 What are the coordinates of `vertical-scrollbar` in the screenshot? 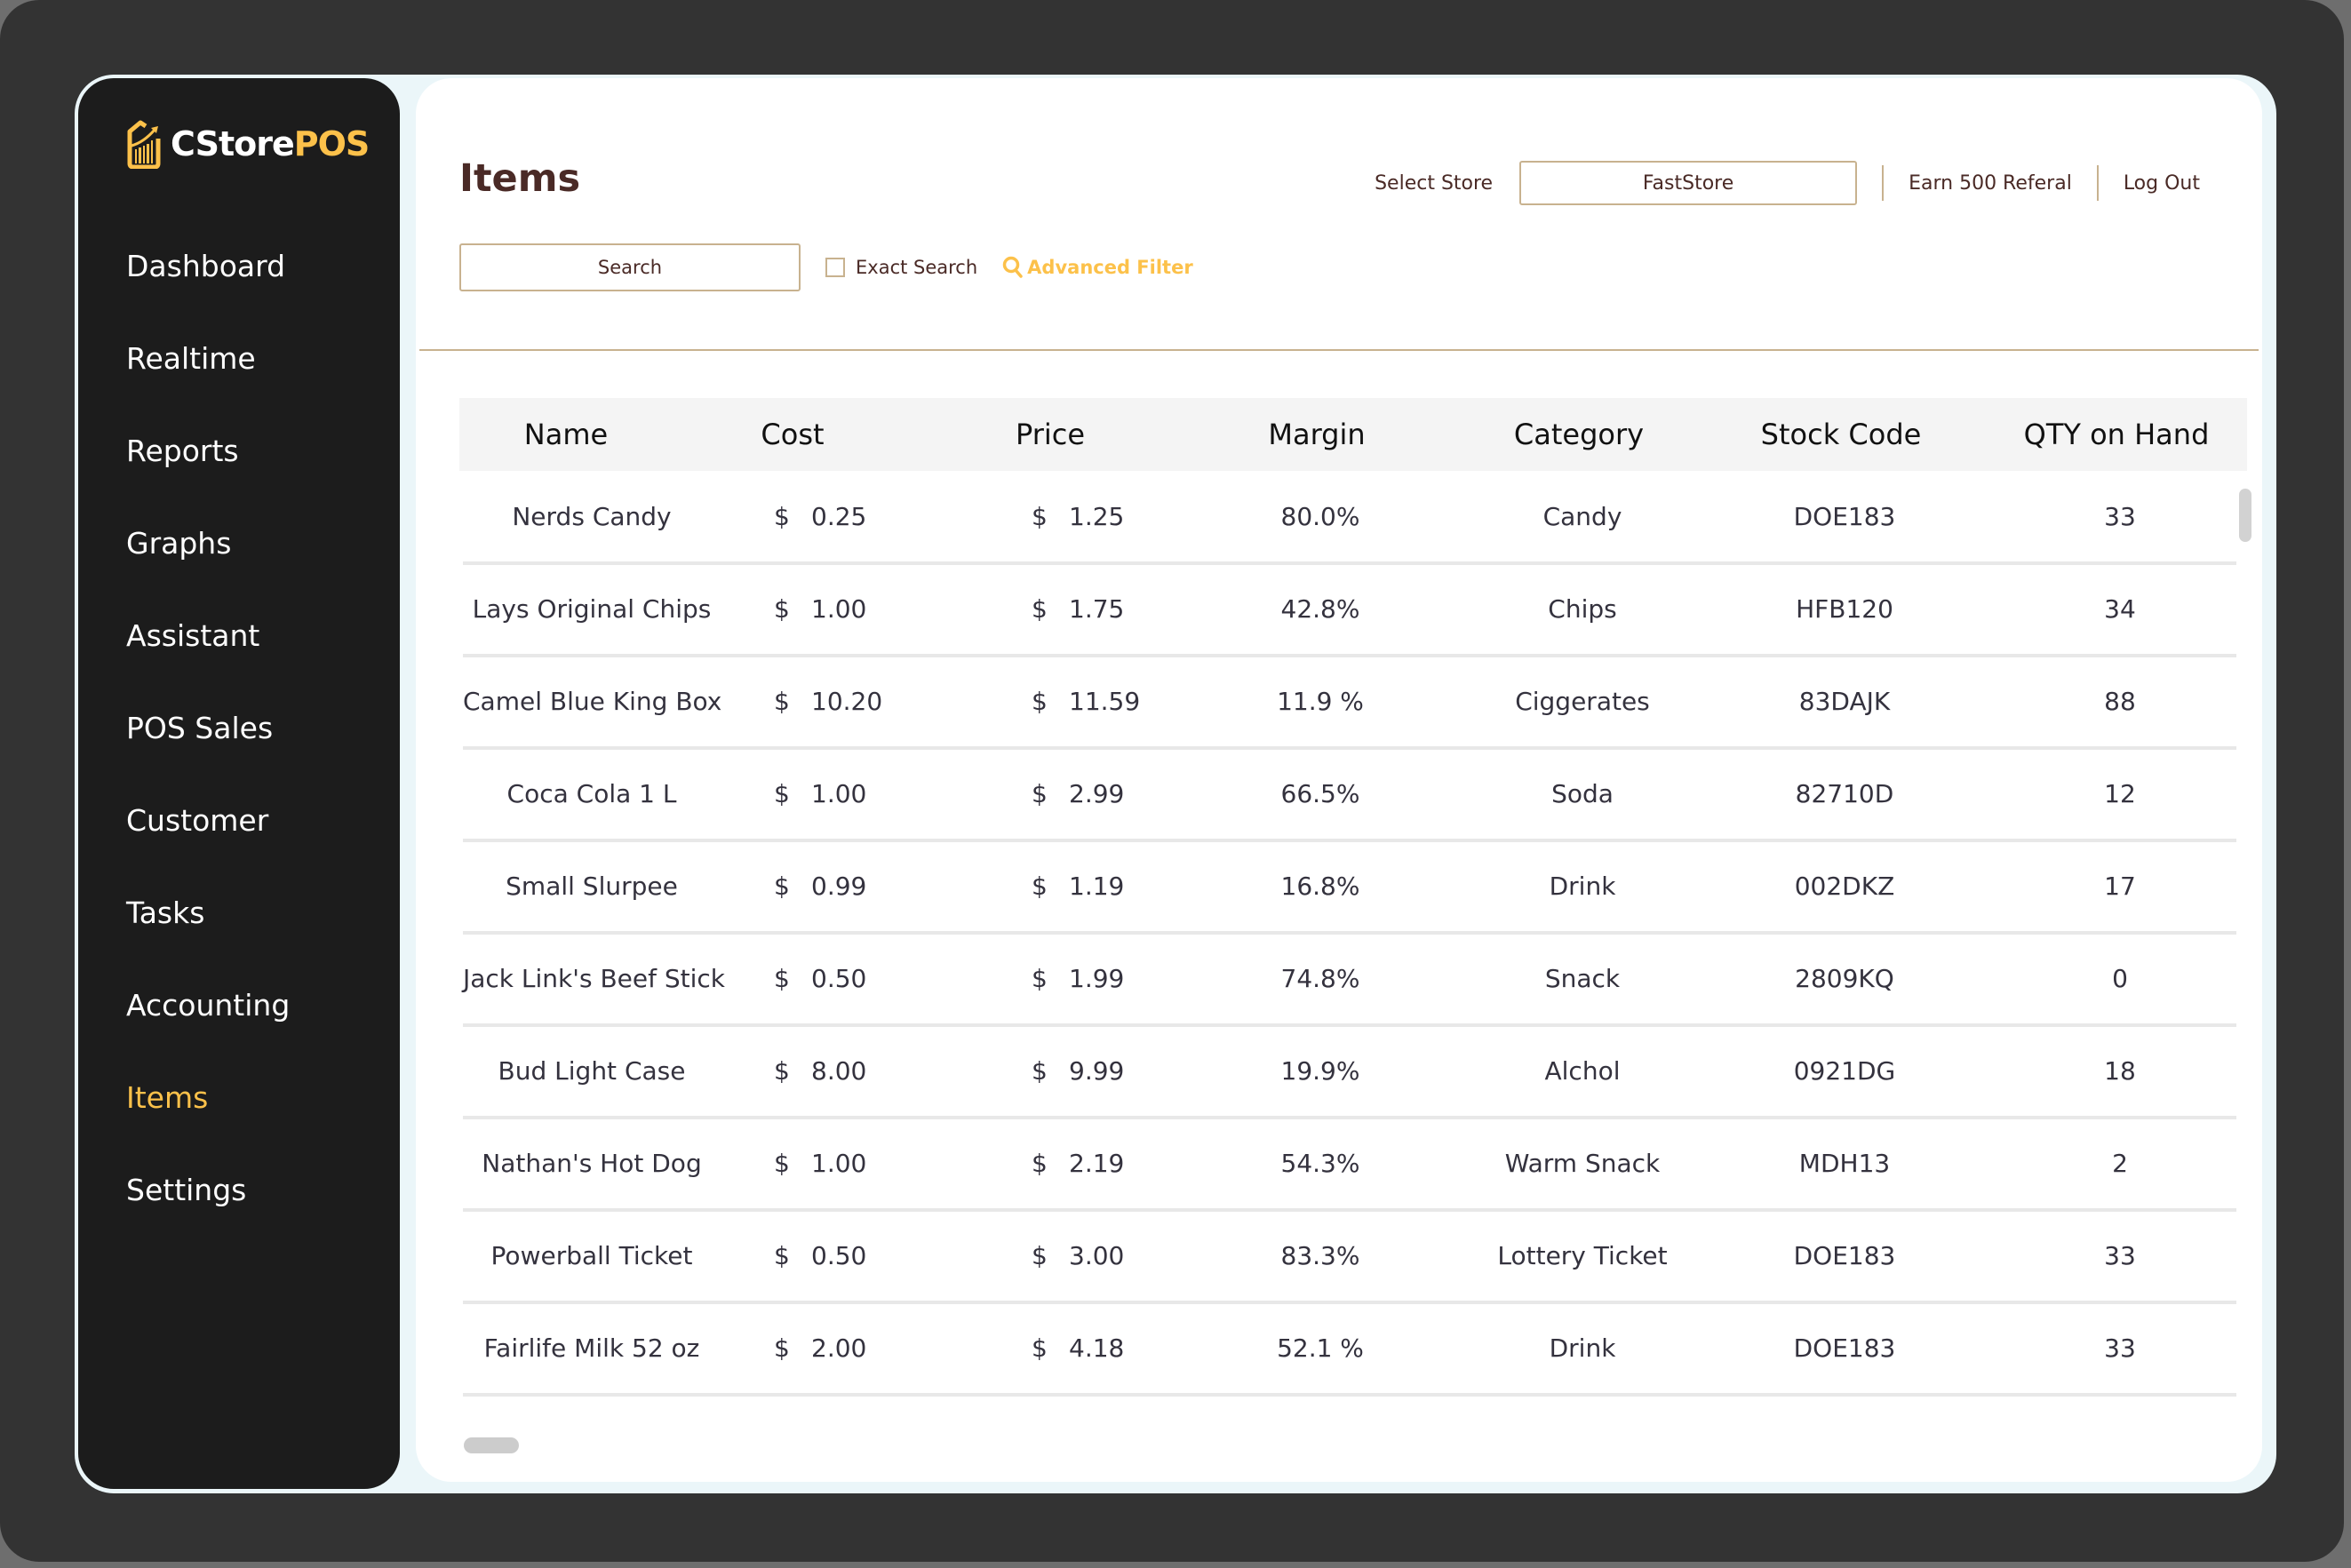 It's located at (2245, 515).